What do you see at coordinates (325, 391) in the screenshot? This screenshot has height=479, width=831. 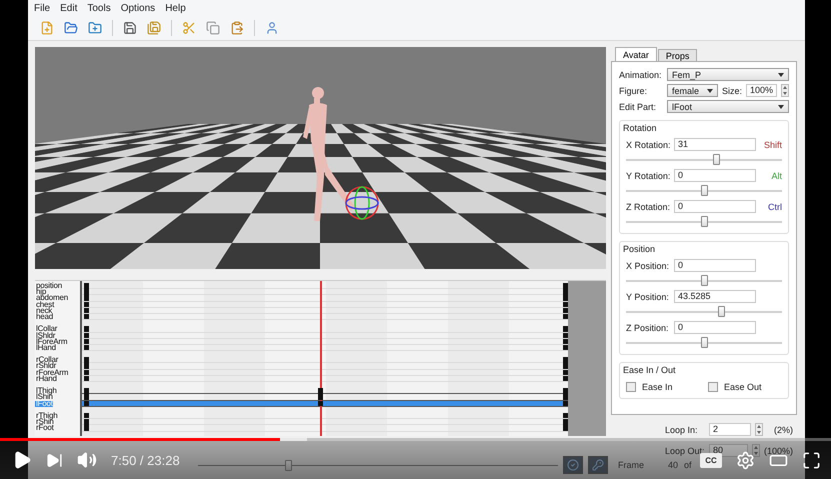 I see `track-row` at bounding box center [325, 391].